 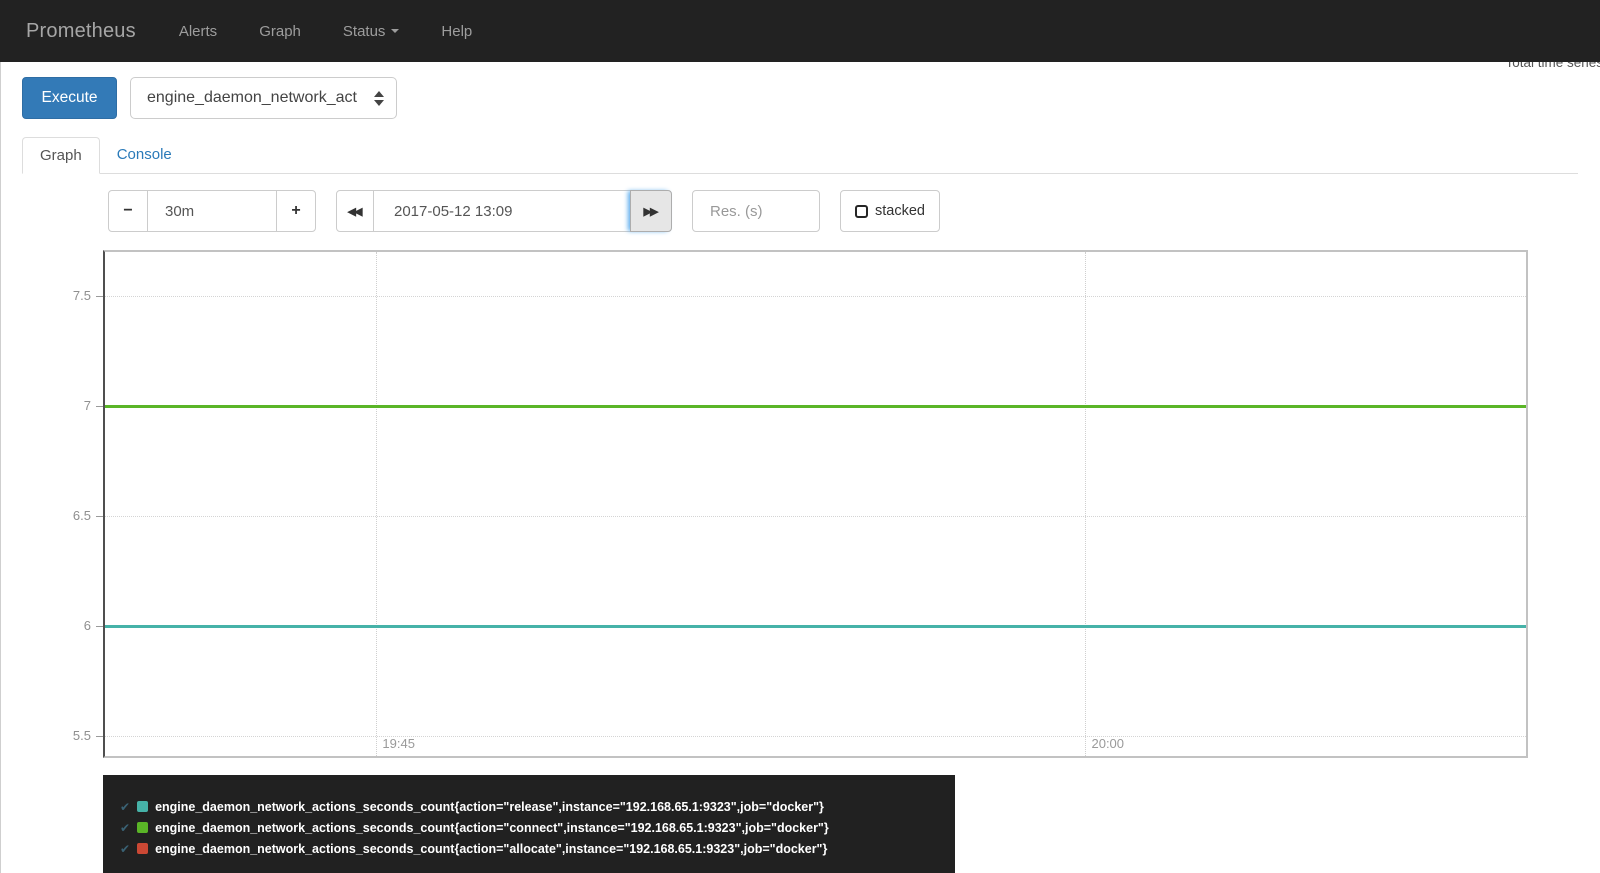 What do you see at coordinates (87, 406) in the screenshot?
I see `y-tick-label: 7` at bounding box center [87, 406].